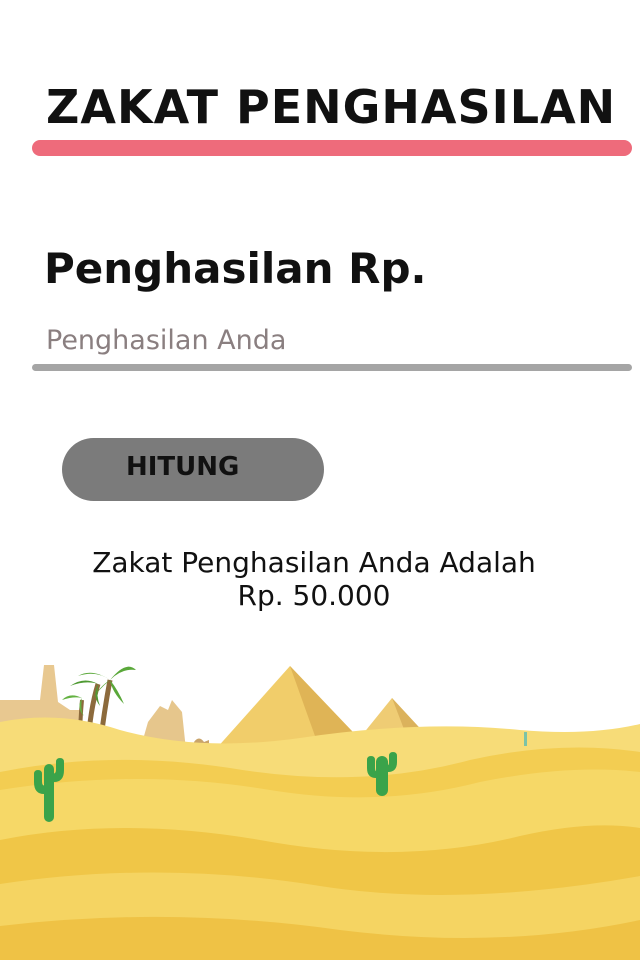 Image resolution: width=640 pixels, height=960 pixels. I want to click on calculate-button: HITUNG, so click(193, 469).